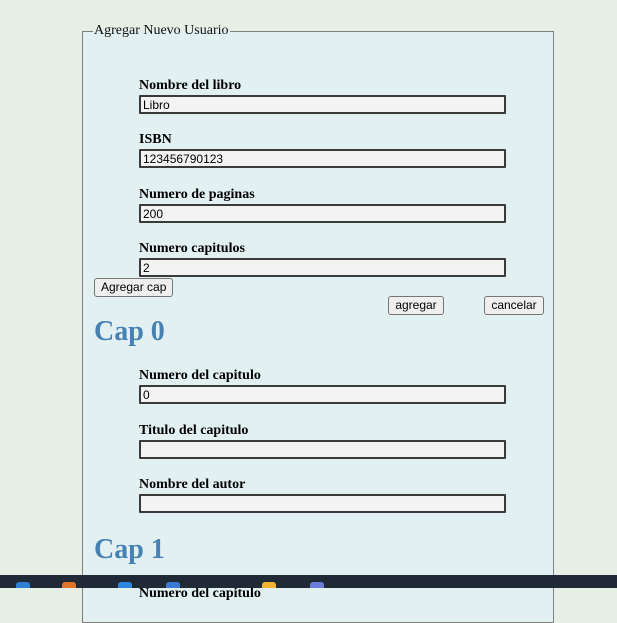 The width and height of the screenshot is (617, 623). What do you see at coordinates (173, 585) in the screenshot?
I see `mail-icon` at bounding box center [173, 585].